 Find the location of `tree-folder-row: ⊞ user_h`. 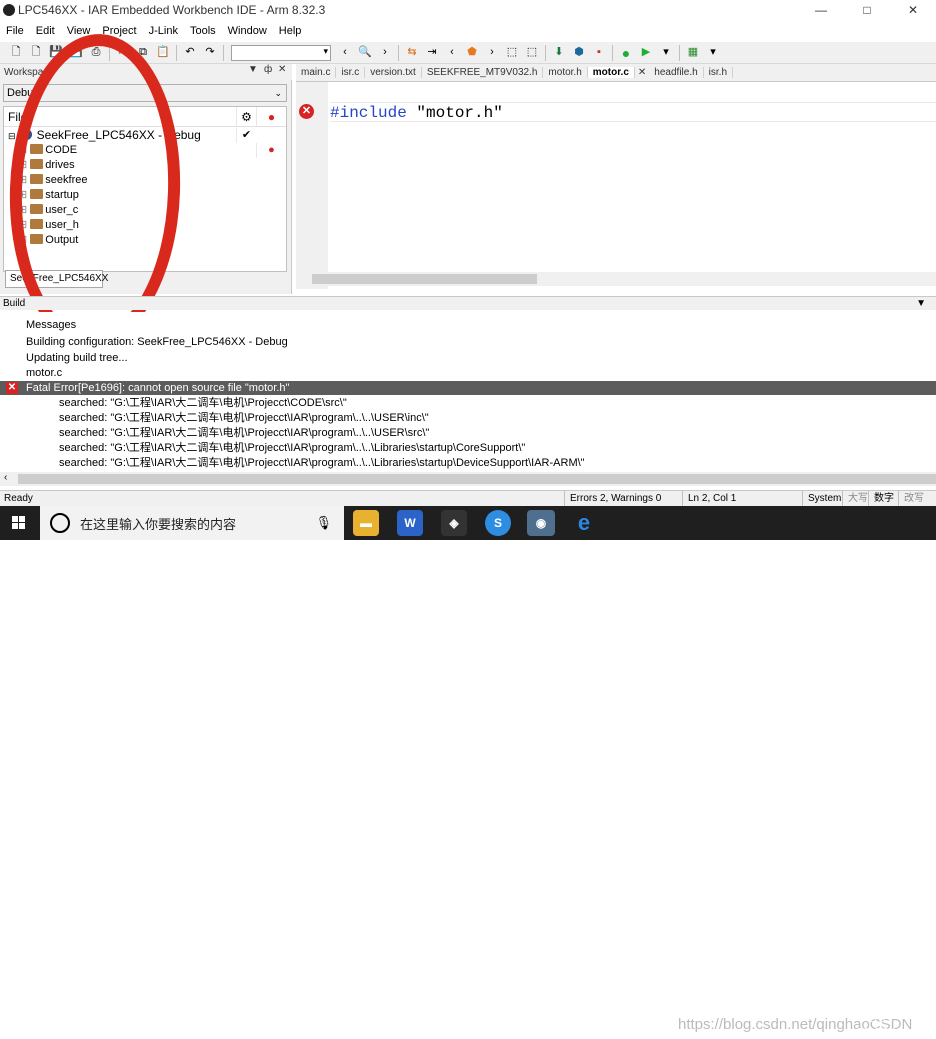

tree-folder-row: ⊞ user_h is located at coordinates (145, 225).